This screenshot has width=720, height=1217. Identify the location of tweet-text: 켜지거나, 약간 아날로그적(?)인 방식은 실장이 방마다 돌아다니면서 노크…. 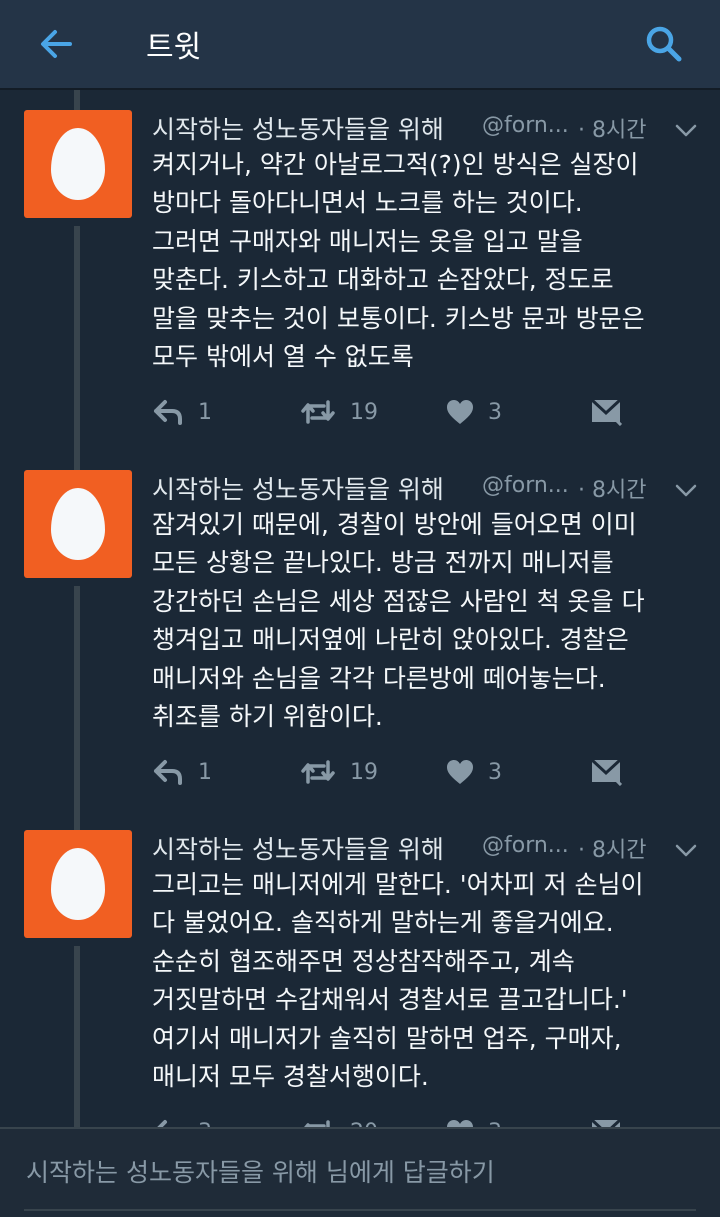
(426, 261).